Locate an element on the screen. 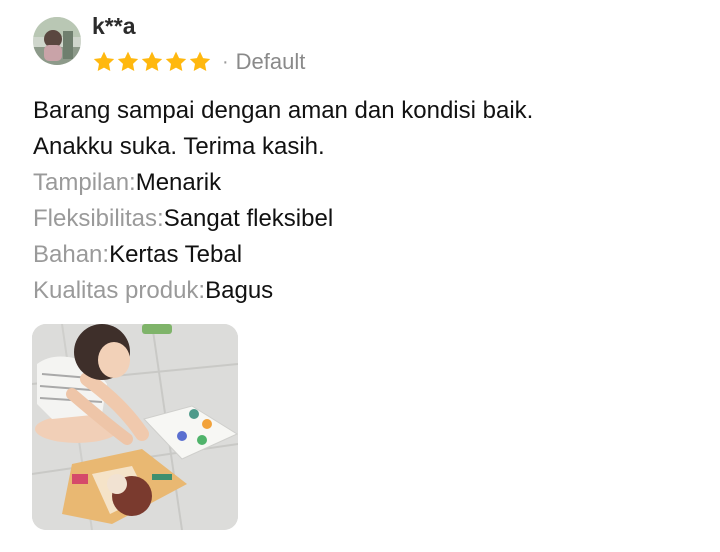  attribute-label: Tampilan: is located at coordinates (84, 182).